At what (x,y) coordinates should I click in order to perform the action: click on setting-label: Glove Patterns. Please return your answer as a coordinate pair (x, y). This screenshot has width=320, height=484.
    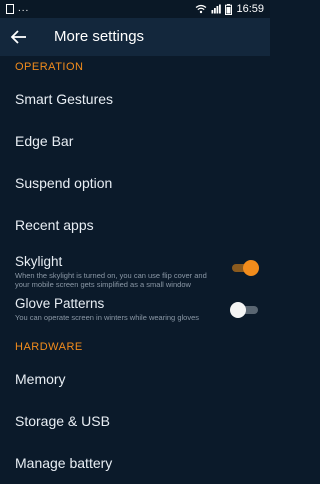
    Looking at the image, I should click on (60, 303).